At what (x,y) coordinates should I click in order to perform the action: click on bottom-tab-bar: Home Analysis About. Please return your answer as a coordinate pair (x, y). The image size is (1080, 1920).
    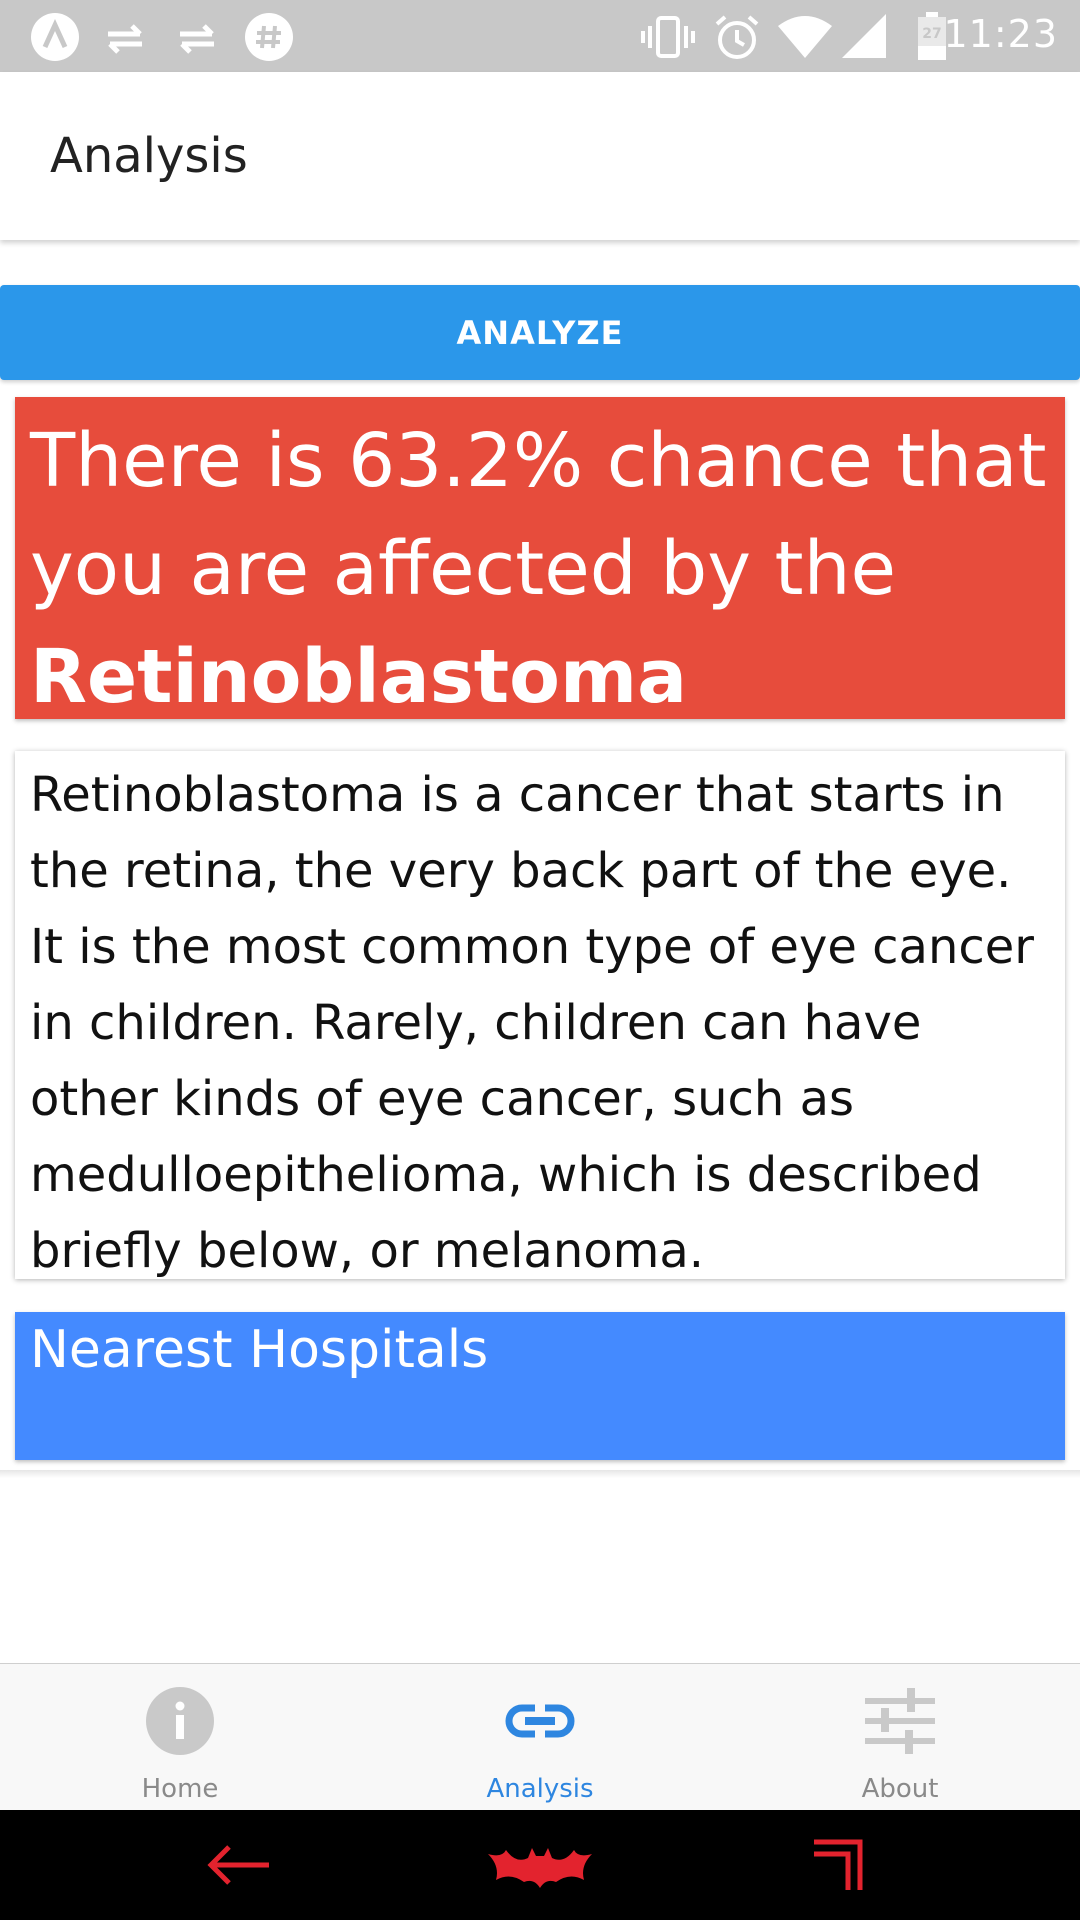
    Looking at the image, I should click on (540, 1737).